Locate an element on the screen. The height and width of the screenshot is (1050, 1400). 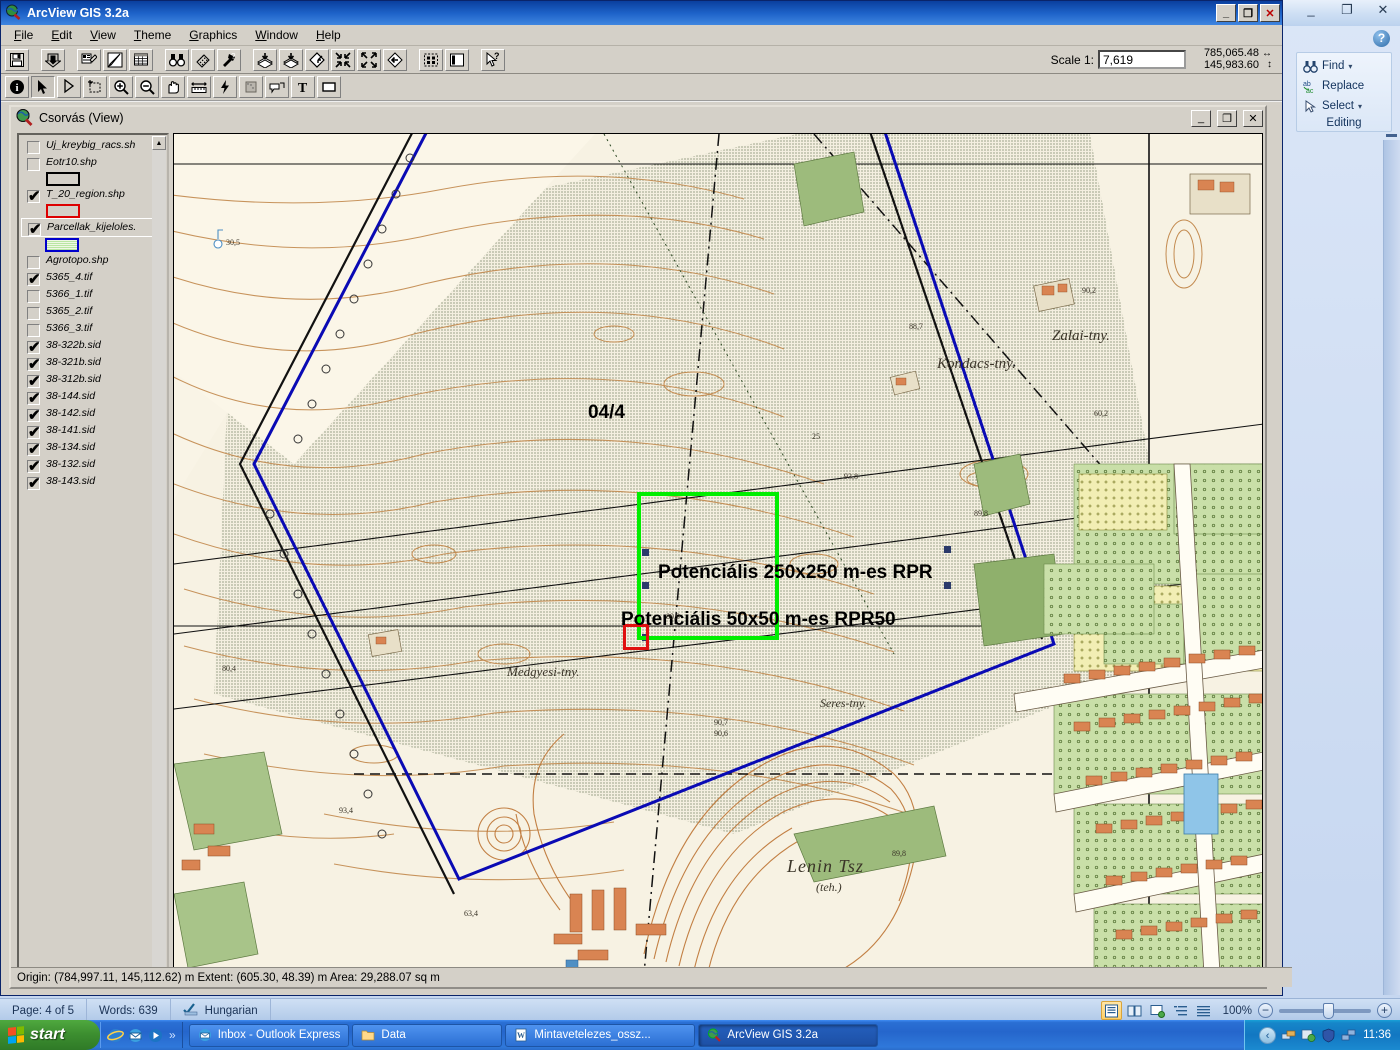
layer-item: Uj_kreybig_racs.sh is located at coordinates (87, 145).